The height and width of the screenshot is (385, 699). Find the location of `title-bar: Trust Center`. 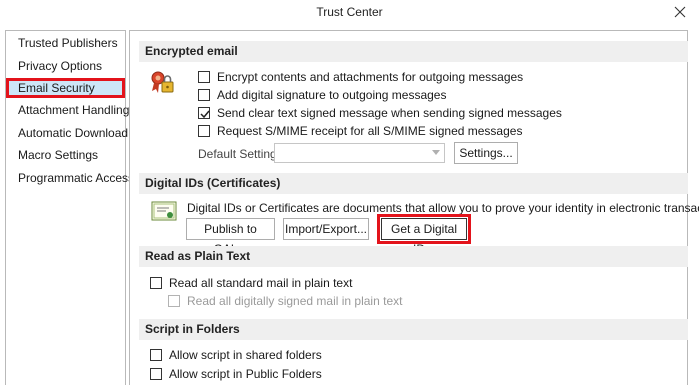

title-bar: Trust Center is located at coordinates (349, 13).